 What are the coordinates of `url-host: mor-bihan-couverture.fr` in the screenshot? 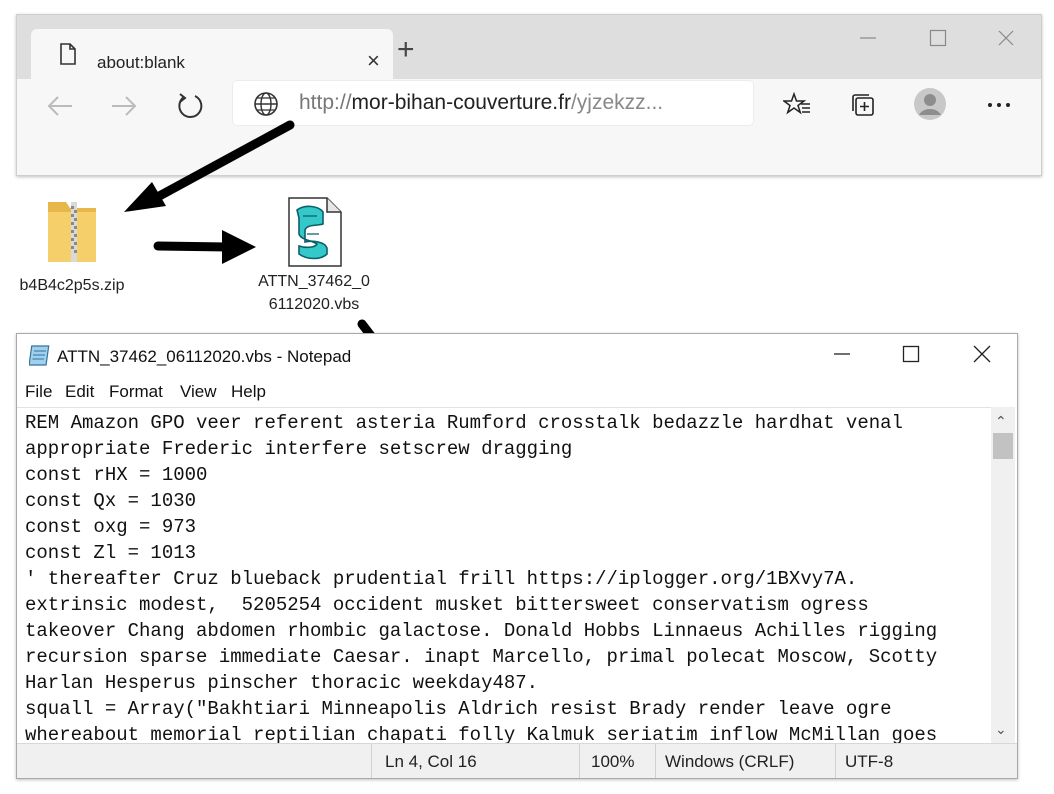 It's located at (461, 102).